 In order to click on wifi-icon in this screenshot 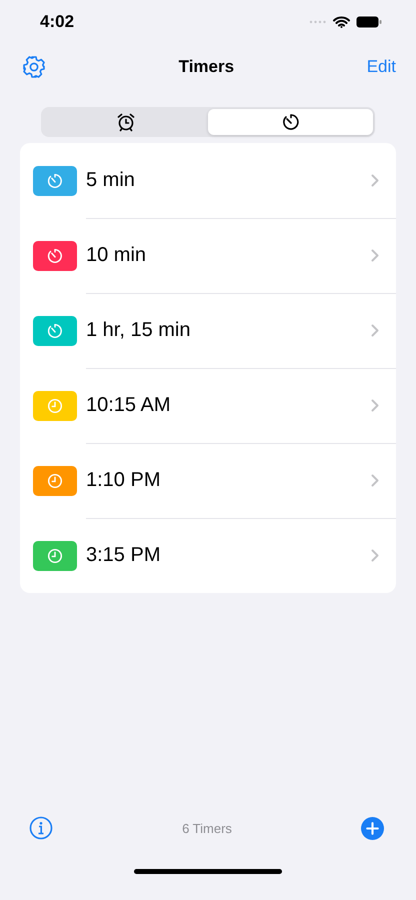, I will do `click(341, 22)`.